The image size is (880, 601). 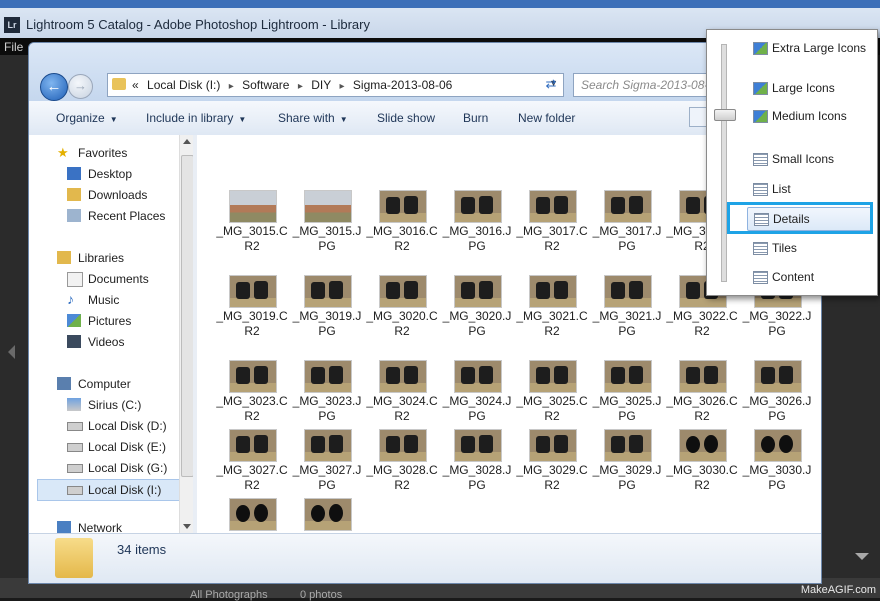 What do you see at coordinates (809, 88) in the screenshot?
I see `view-large-icons: Large Icons` at bounding box center [809, 88].